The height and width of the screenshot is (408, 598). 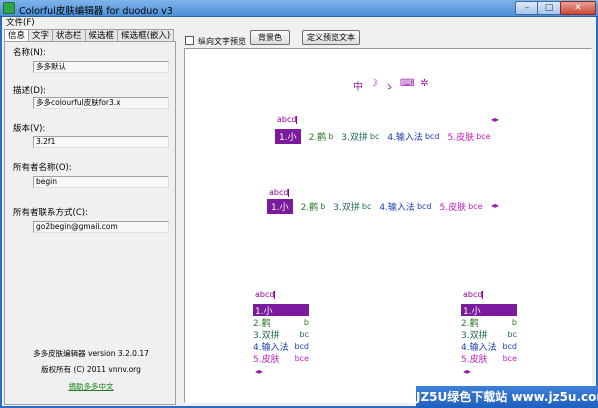 What do you see at coordinates (50, 213) in the screenshot?
I see `contact-label: 所有者联系方式(C):` at bounding box center [50, 213].